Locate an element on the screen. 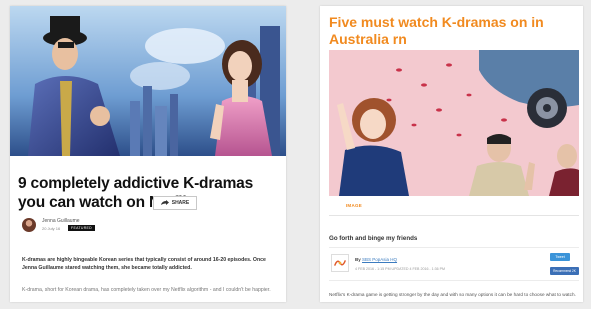 This screenshot has width=591, height=309. byline-prefix: By is located at coordinates (358, 259).